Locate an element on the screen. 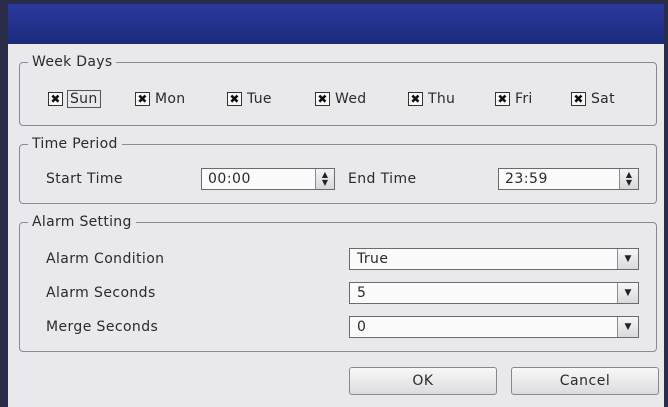  dialog-title-bar is located at coordinates (336, 24).